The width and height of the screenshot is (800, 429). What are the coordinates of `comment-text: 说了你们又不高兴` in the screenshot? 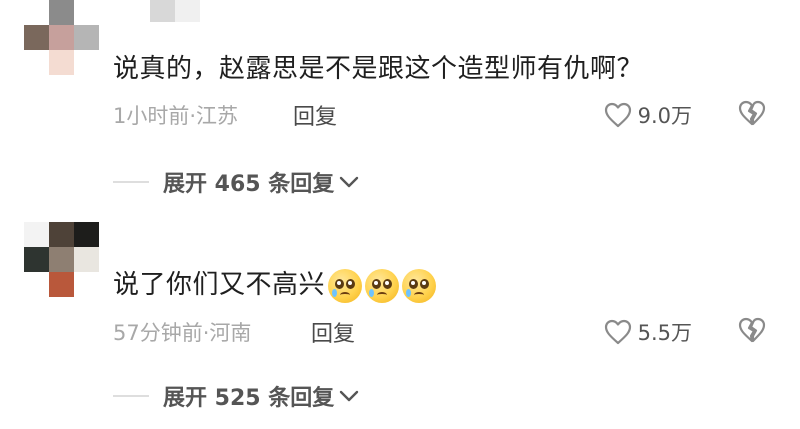 It's located at (275, 283).